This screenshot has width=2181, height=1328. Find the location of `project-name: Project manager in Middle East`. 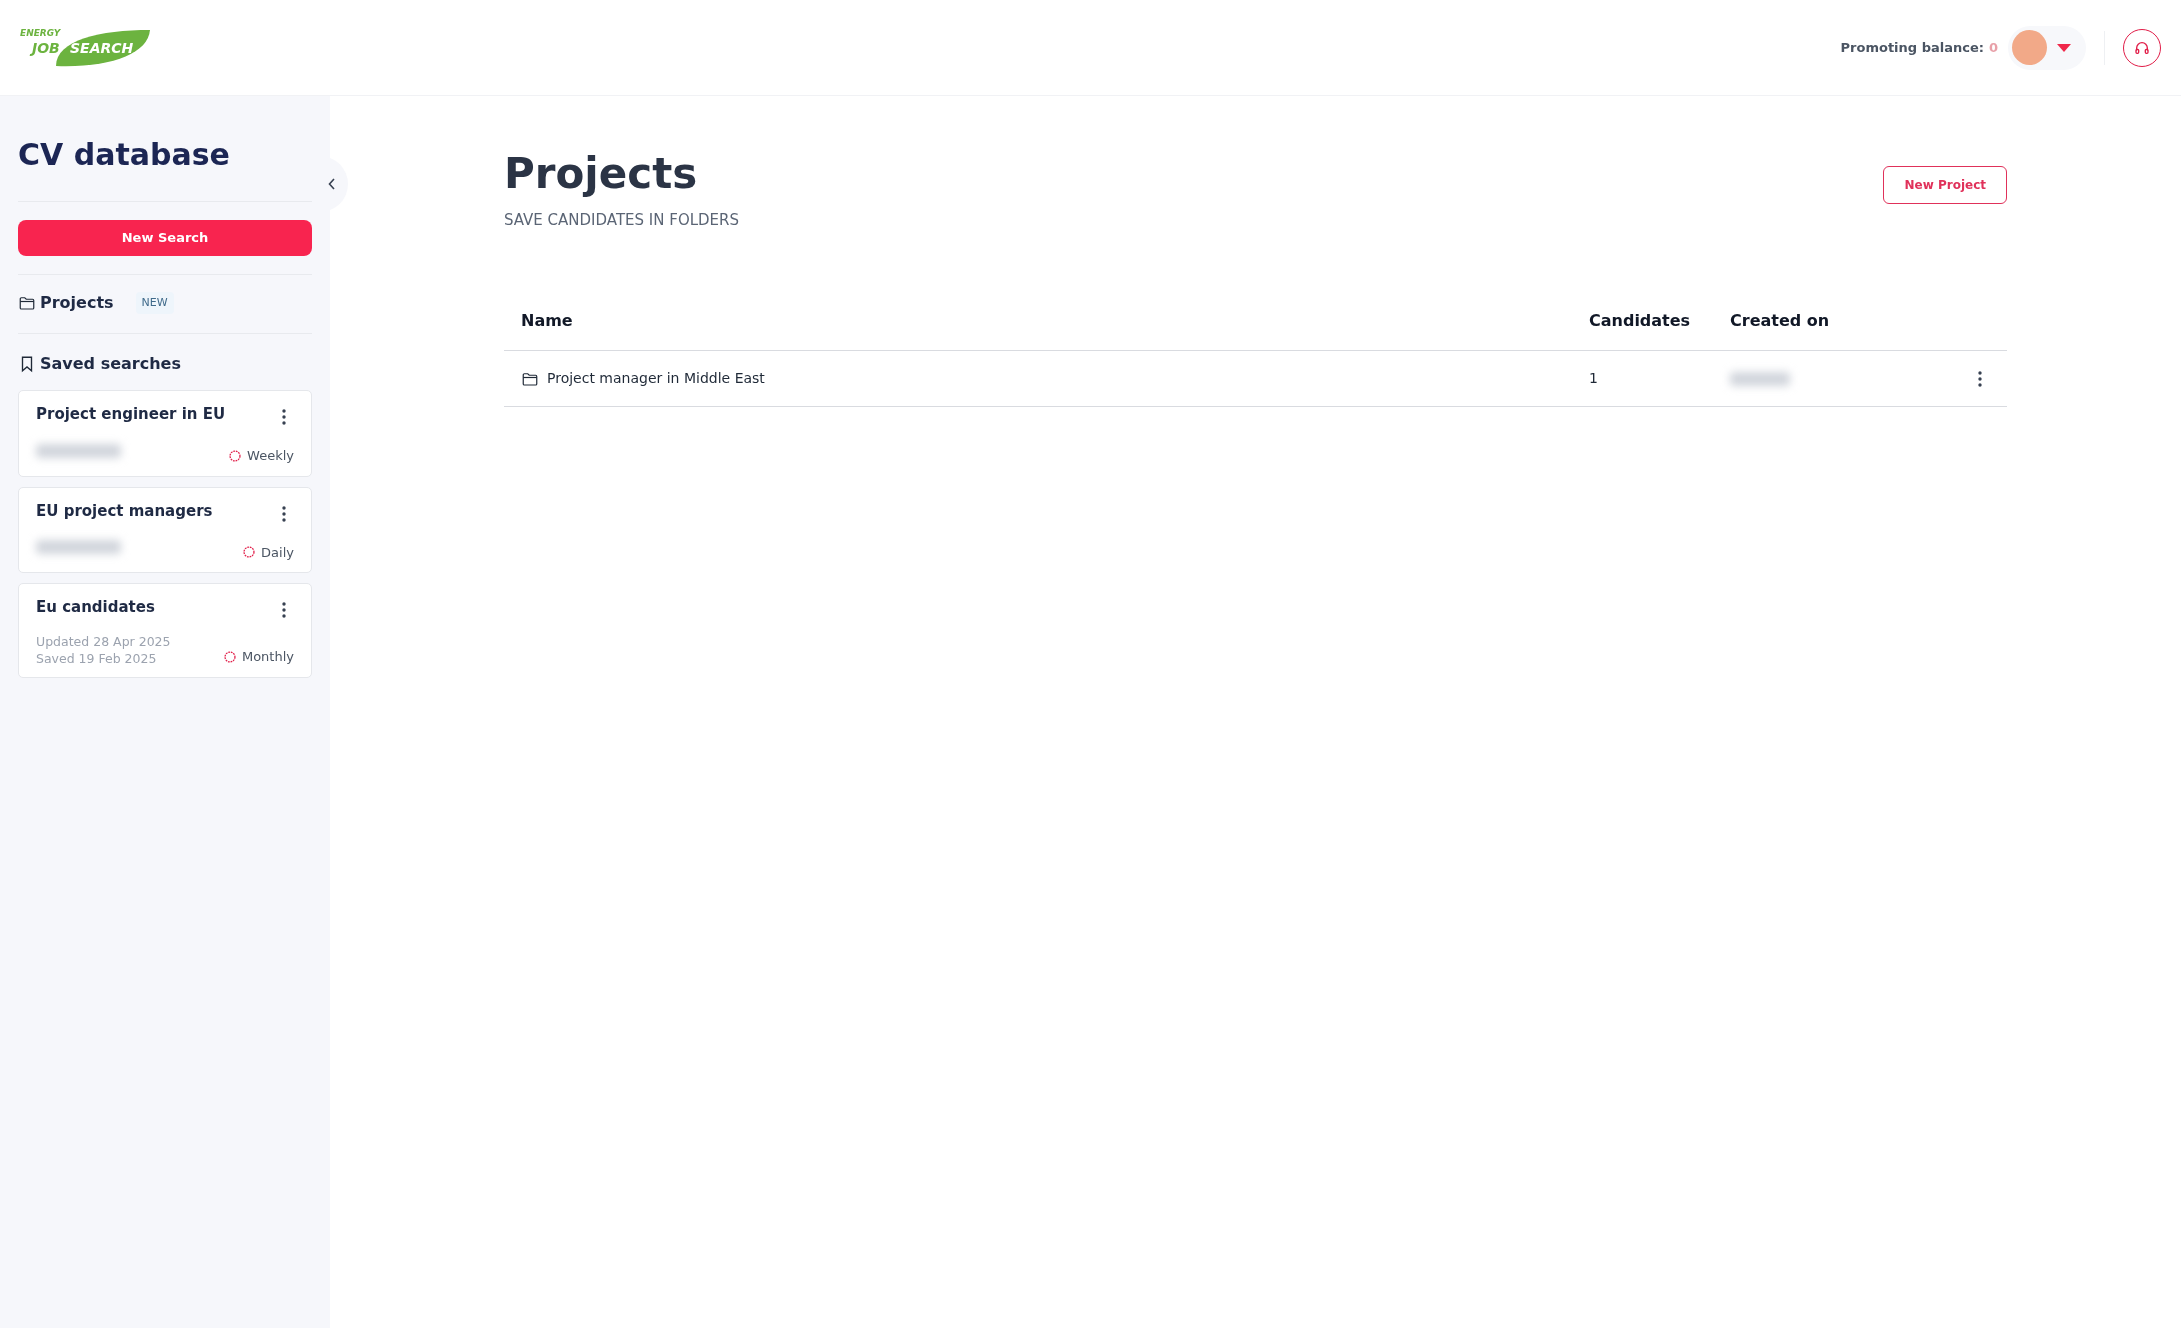

project-name: Project manager in Middle East is located at coordinates (656, 378).